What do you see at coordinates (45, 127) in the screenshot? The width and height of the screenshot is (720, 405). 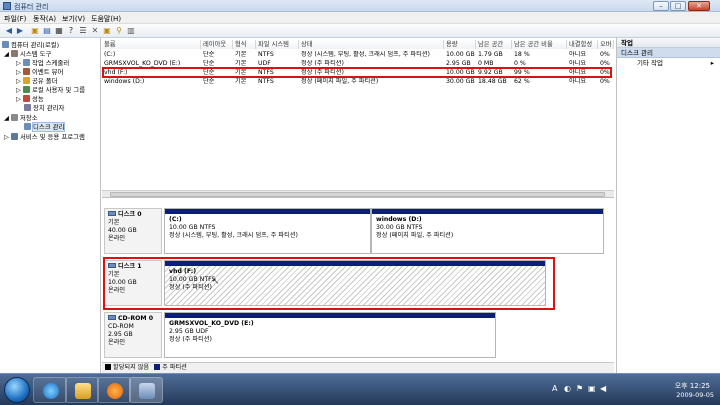 I see `tree-disk-management: 디스크 관리` at bounding box center [45, 127].